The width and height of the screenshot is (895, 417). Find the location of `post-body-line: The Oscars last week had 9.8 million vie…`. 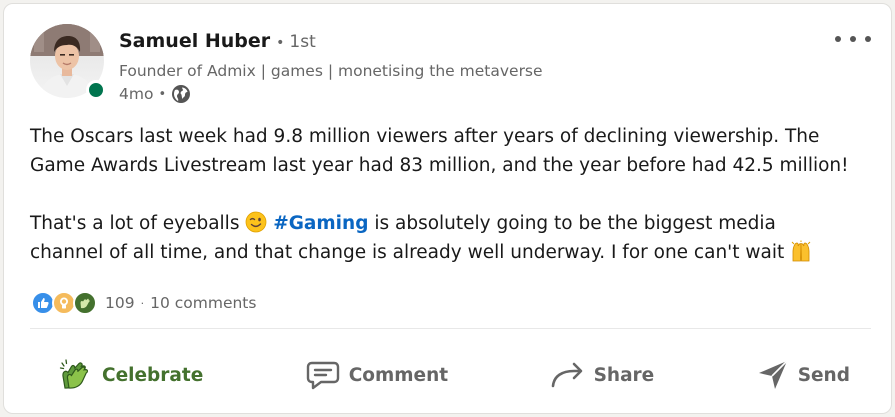

post-body-line: The Oscars last week had 9.8 million vie… is located at coordinates (425, 136).